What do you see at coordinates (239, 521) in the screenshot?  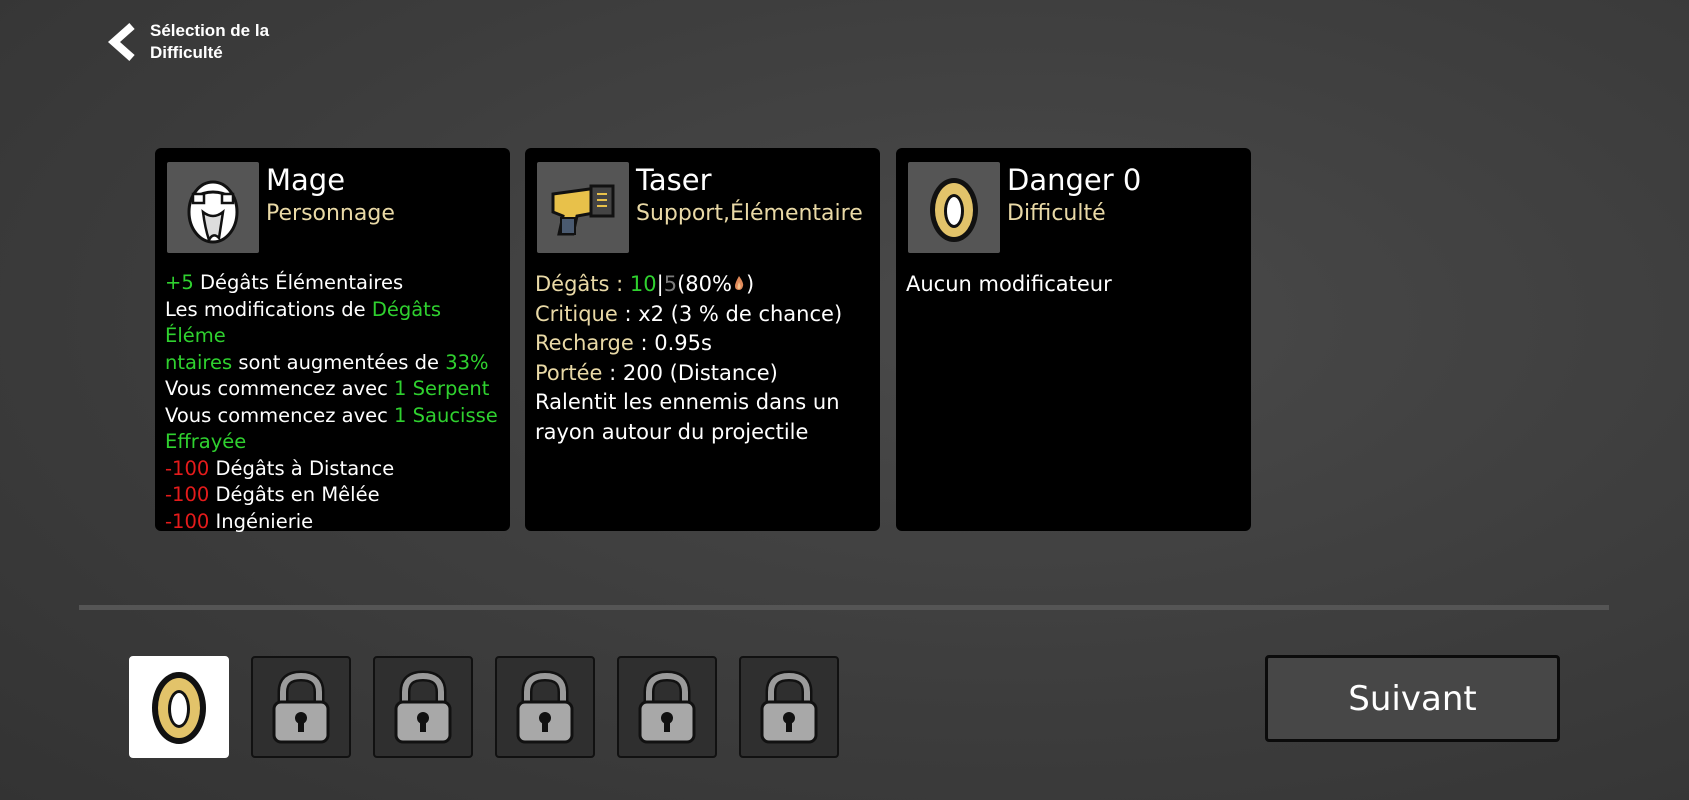 I see `stat-line: -100 Ingénierie` at bounding box center [239, 521].